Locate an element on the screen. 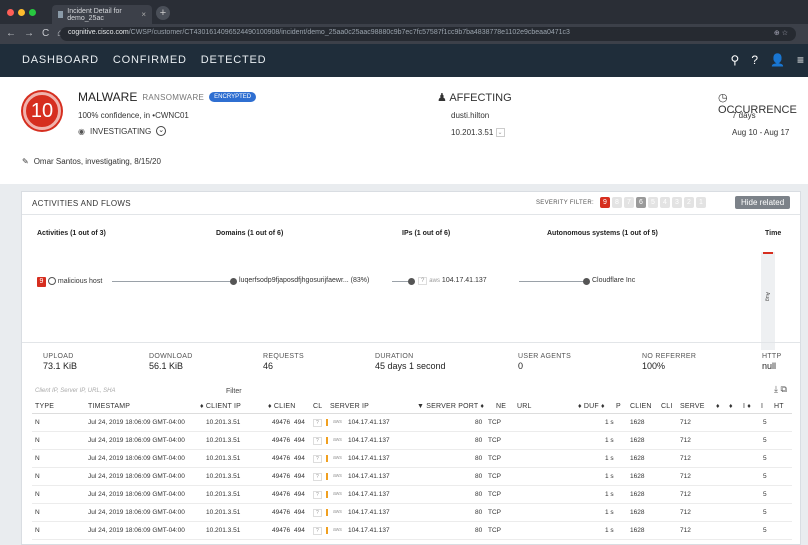 This screenshot has width=808, height=545. as-node is located at coordinates (586, 281).